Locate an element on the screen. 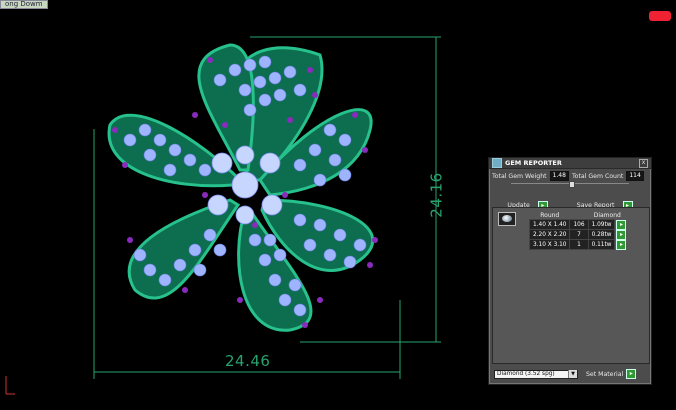 This screenshot has width=676, height=410. total-gem-weight-value: 1.48 is located at coordinates (559, 176).